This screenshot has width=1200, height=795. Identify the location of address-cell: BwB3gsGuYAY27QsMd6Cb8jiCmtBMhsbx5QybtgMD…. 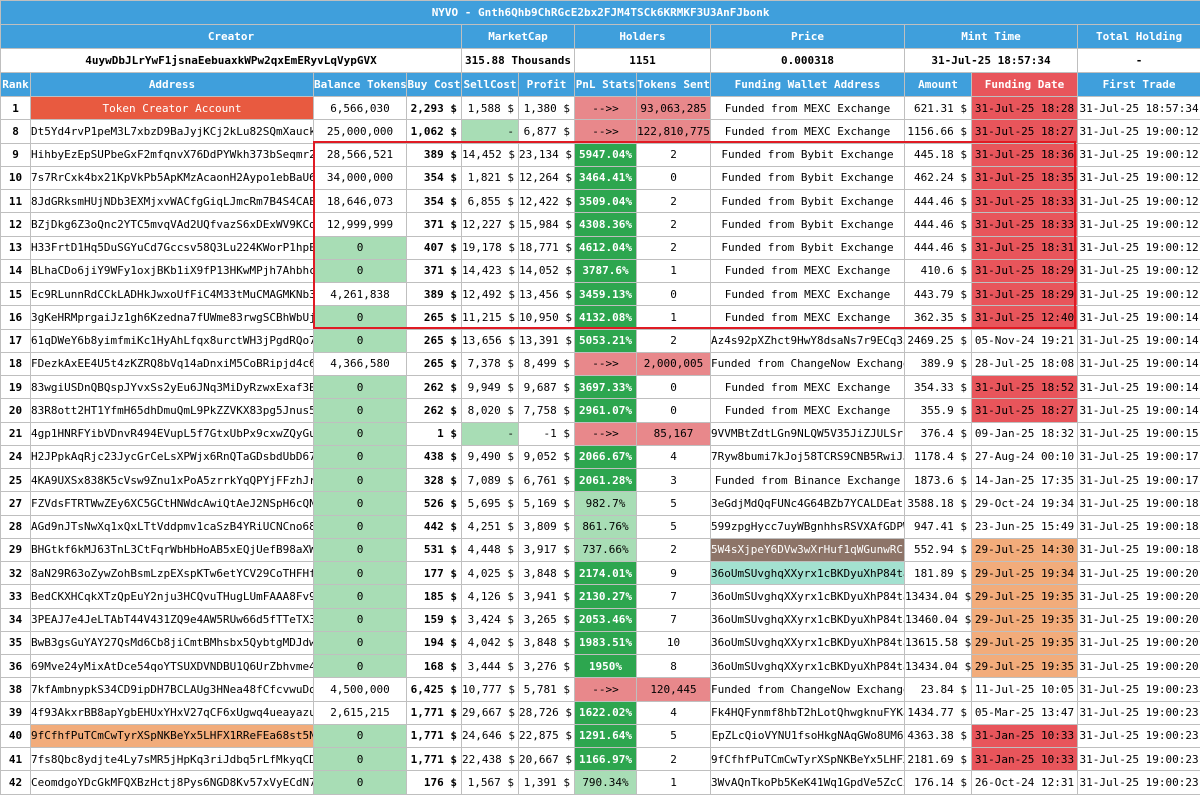
(172, 642).